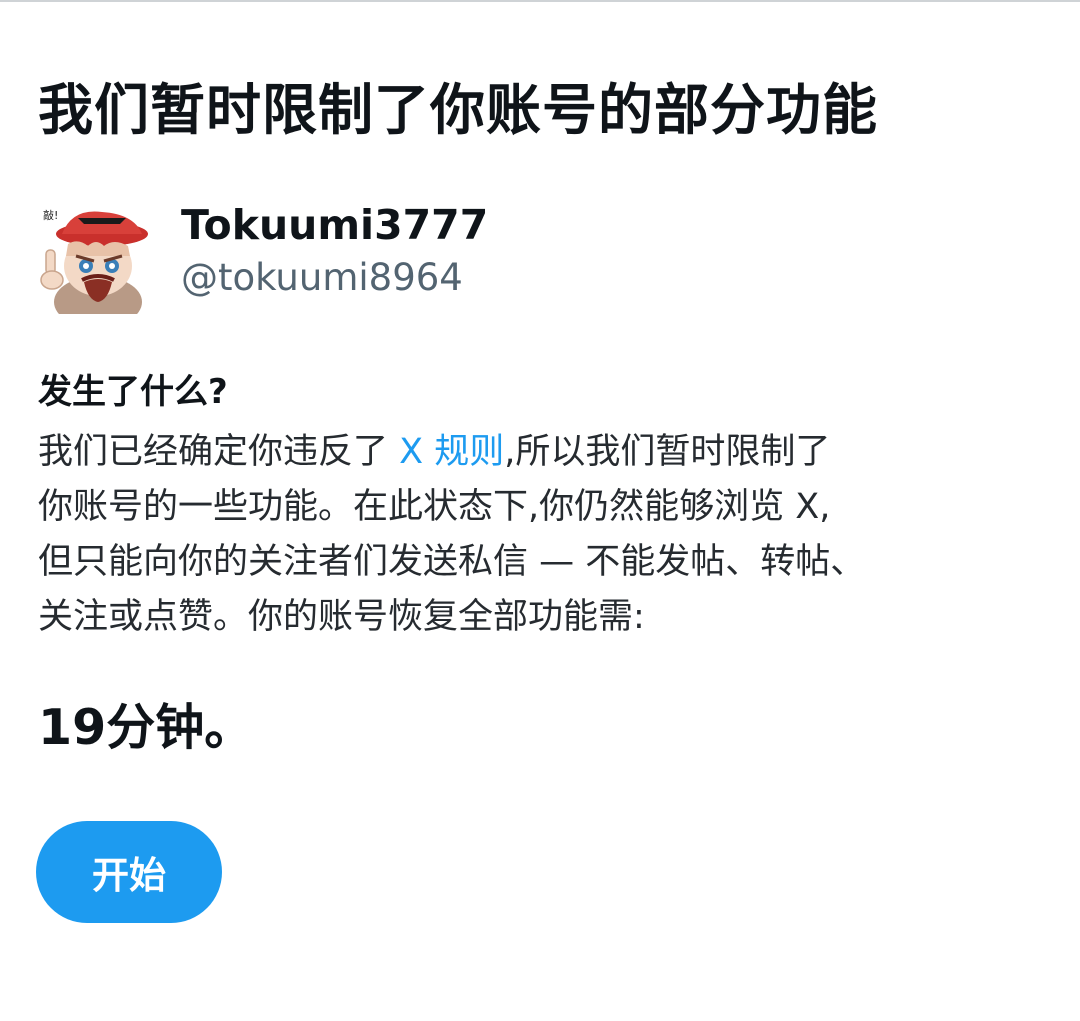  What do you see at coordinates (50, 215) in the screenshot?
I see `svg-text: 敲!` at bounding box center [50, 215].